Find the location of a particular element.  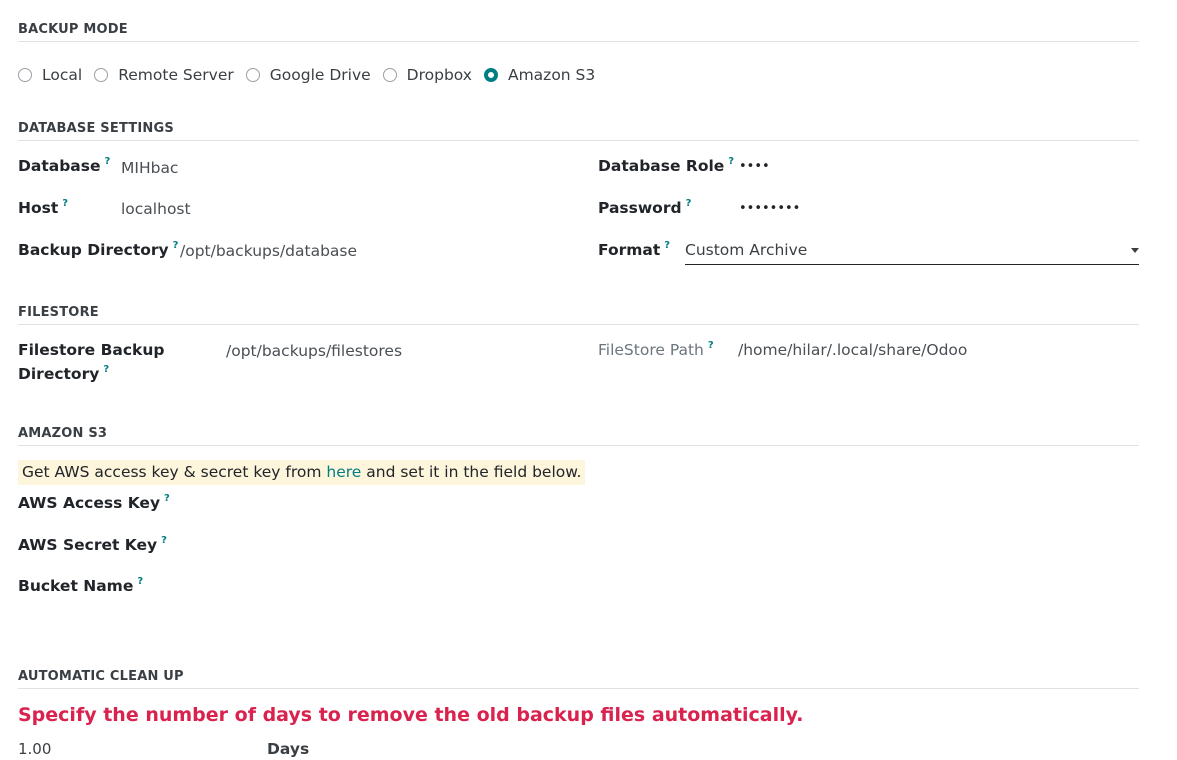

radio-amazon-s3: Amazon S3 is located at coordinates (539, 75).